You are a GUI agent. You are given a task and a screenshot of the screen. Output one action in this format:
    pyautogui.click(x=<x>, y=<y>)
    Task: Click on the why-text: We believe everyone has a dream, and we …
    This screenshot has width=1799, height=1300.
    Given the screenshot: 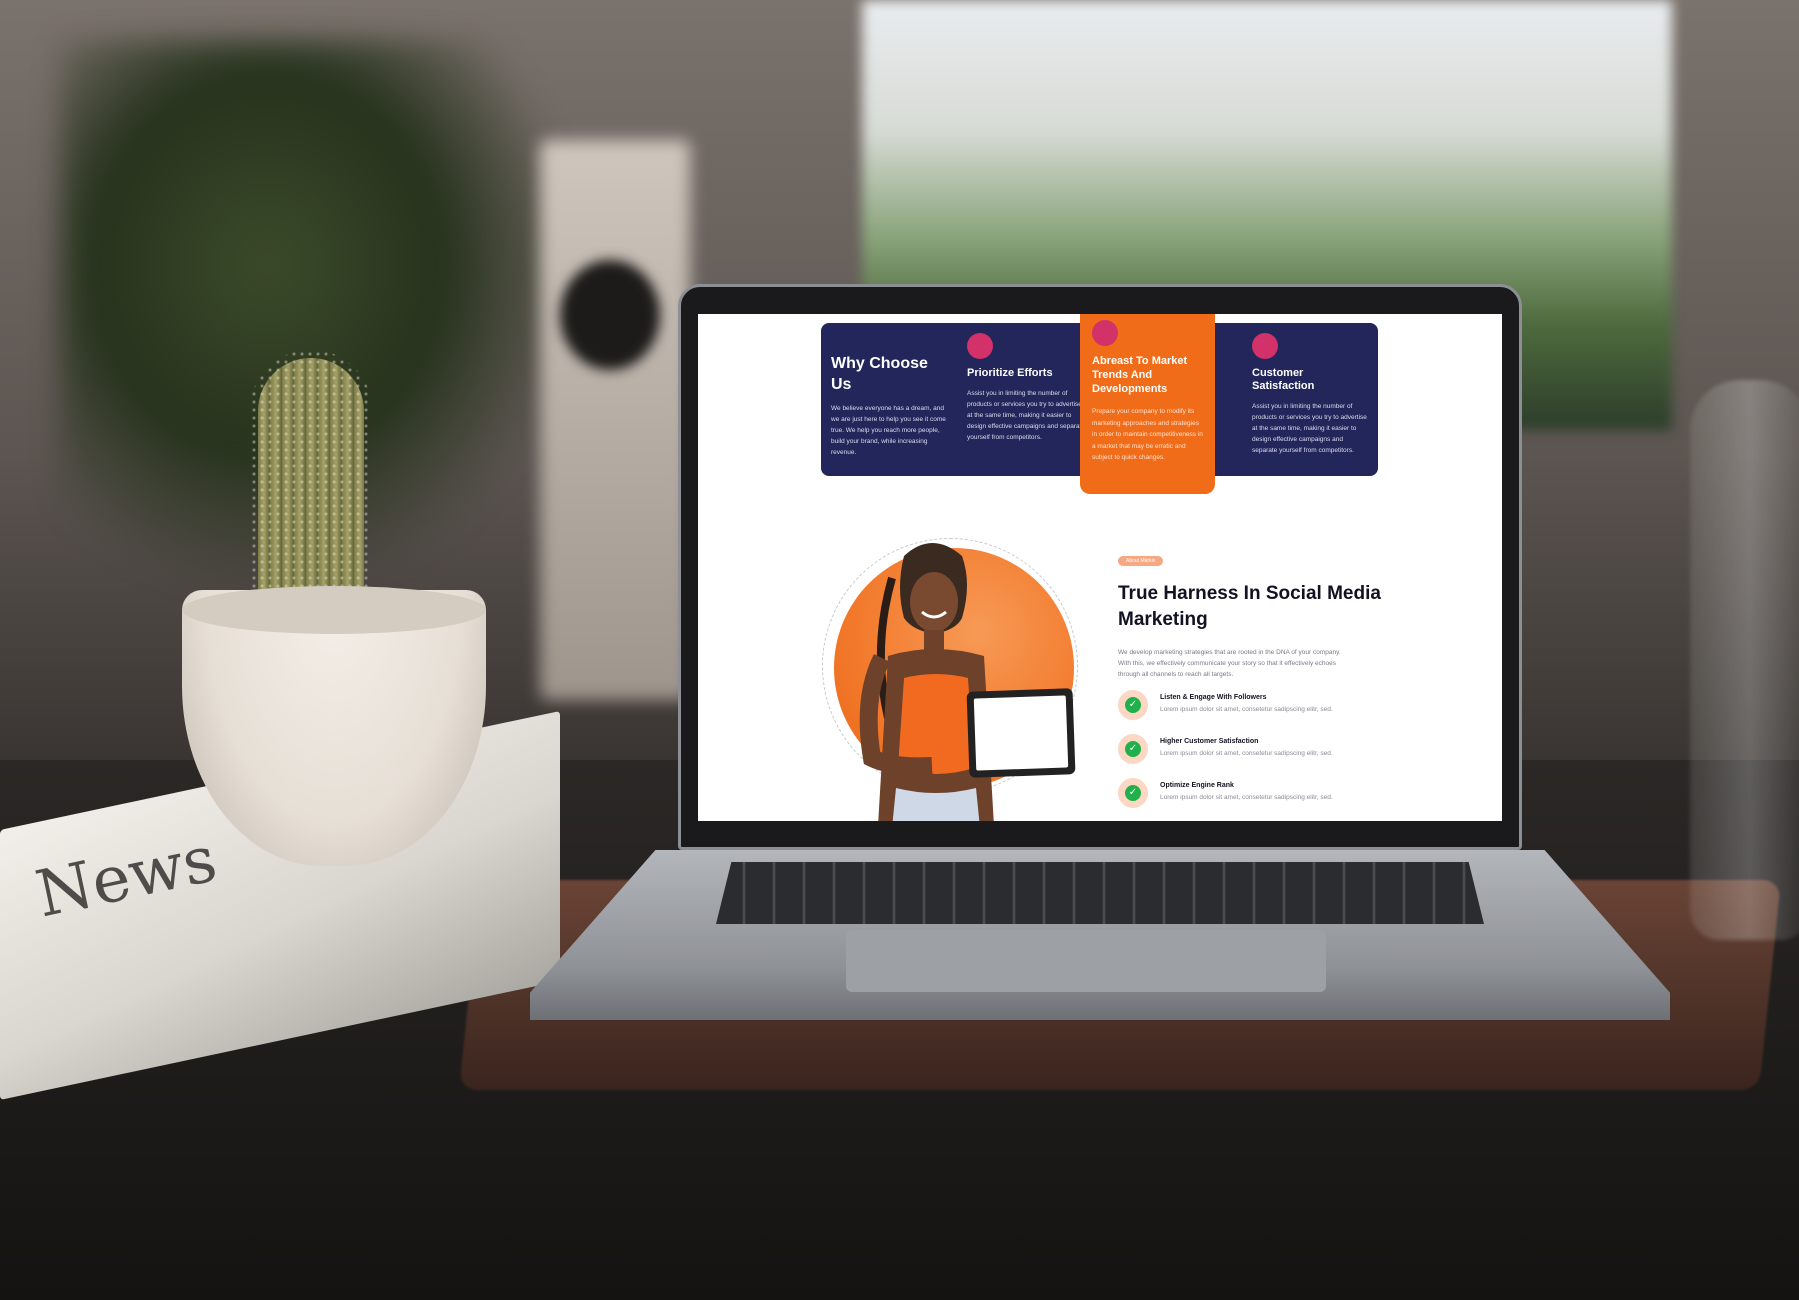 What is the action you would take?
    pyautogui.click(x=888, y=430)
    